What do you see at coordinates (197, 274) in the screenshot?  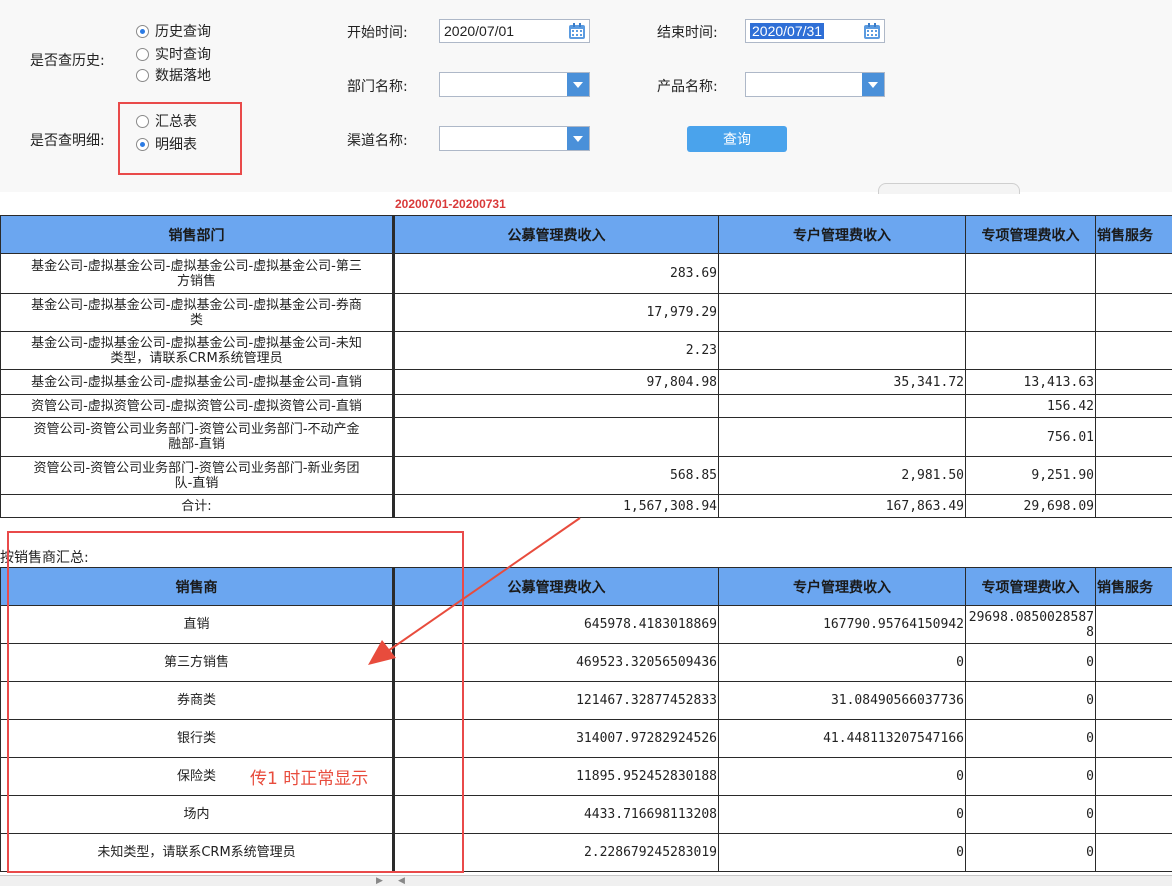 I see `dept-cell: 基金公司-虚拟基金公司-虚拟基金公司-虚拟基金公司-第三 方销售` at bounding box center [197, 274].